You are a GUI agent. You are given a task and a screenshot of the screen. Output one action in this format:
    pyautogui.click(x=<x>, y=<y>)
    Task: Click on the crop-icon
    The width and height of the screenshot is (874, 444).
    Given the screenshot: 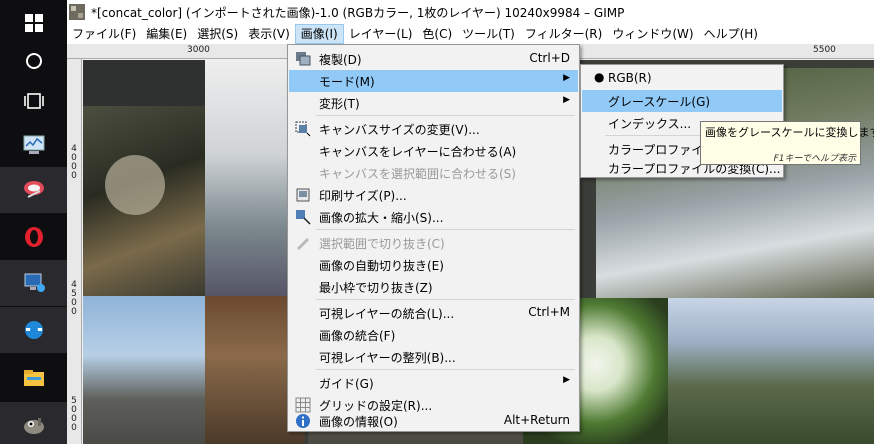 What is the action you would take?
    pyautogui.click(x=303, y=244)
    